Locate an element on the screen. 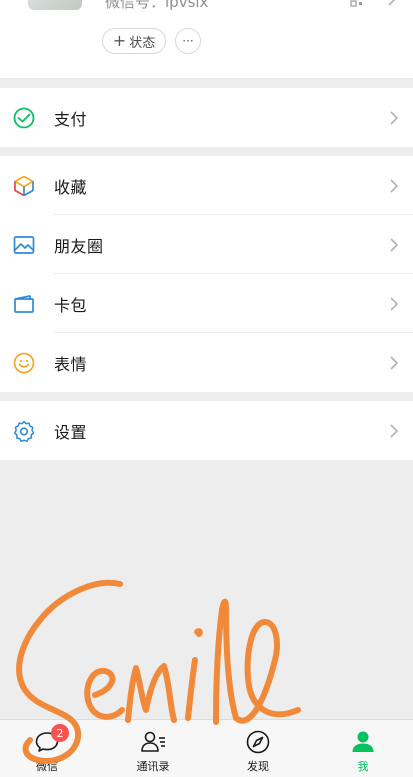  tab-discover: 发现 is located at coordinates (258, 748).